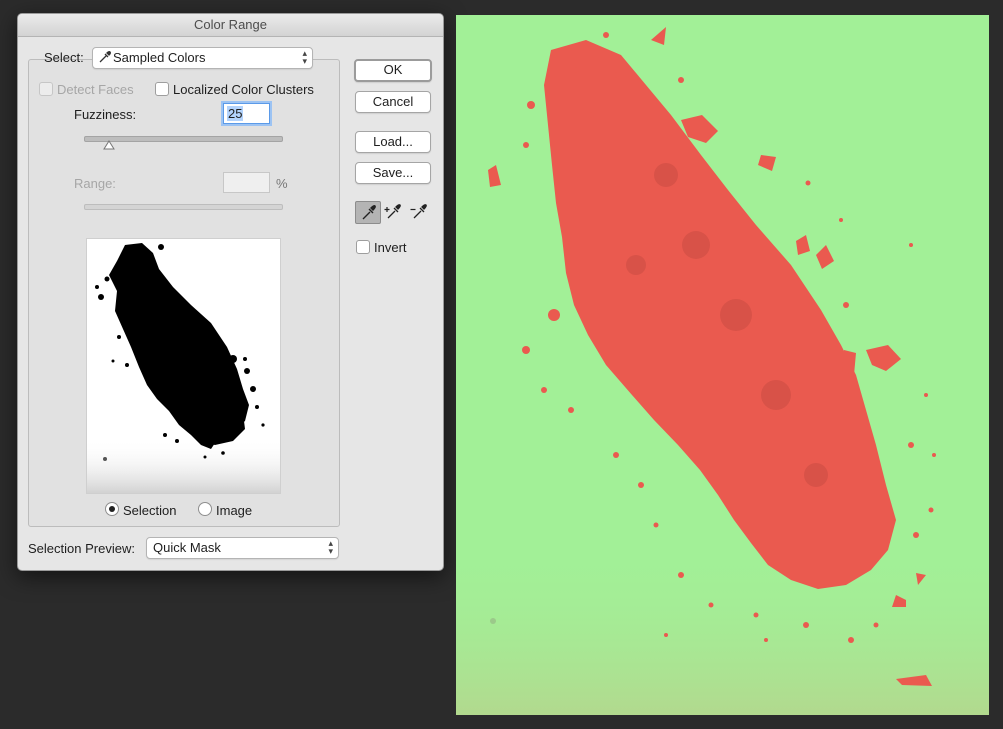  I want to click on image-radio-label: Image, so click(234, 510).